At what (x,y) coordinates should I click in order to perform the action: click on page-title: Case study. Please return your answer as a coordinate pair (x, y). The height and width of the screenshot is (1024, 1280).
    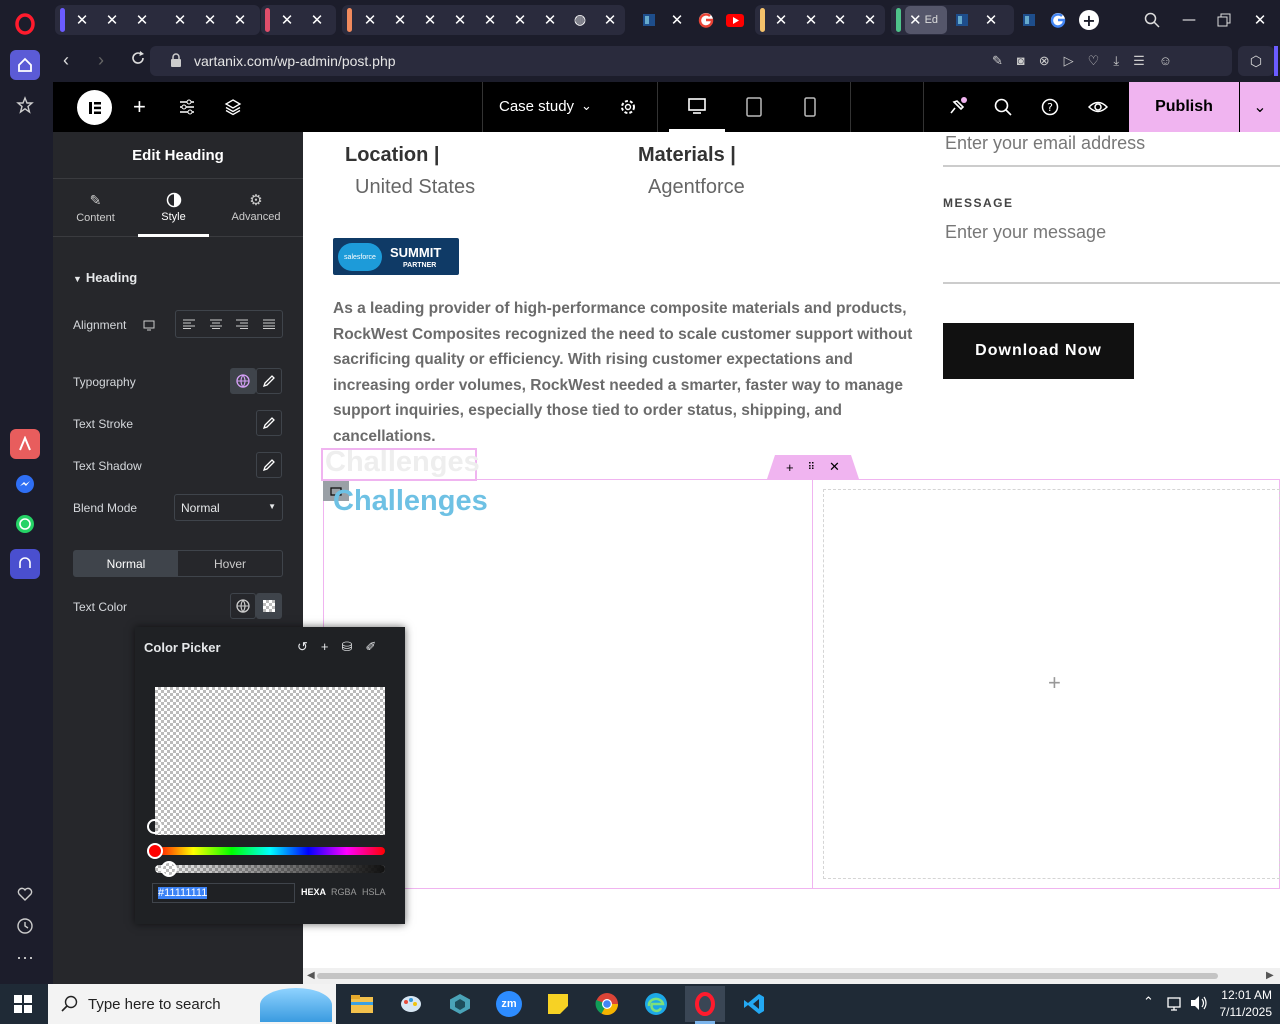
    Looking at the image, I should click on (536, 106).